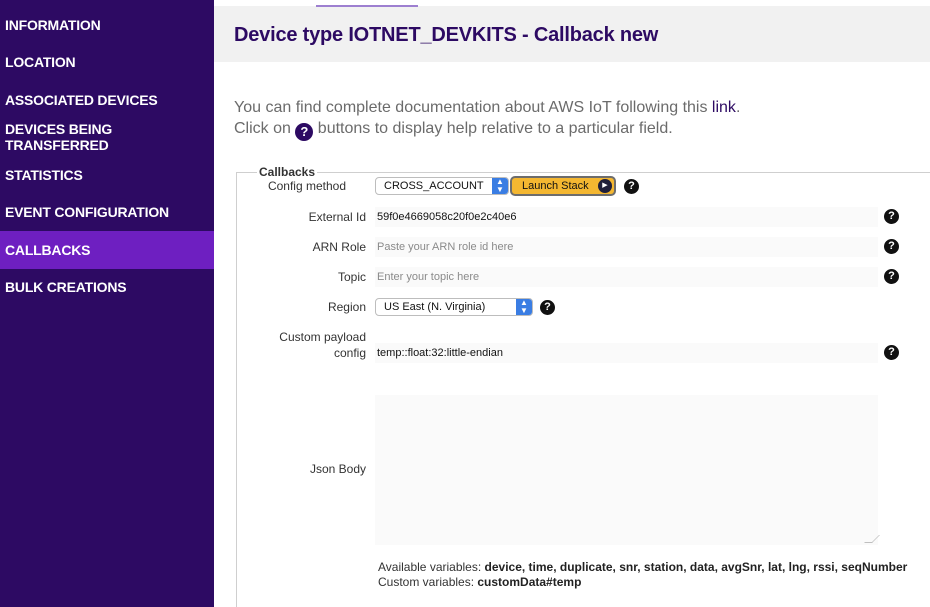  Describe the element at coordinates (306, 186) in the screenshot. I see `config-method-label: Config method` at that location.